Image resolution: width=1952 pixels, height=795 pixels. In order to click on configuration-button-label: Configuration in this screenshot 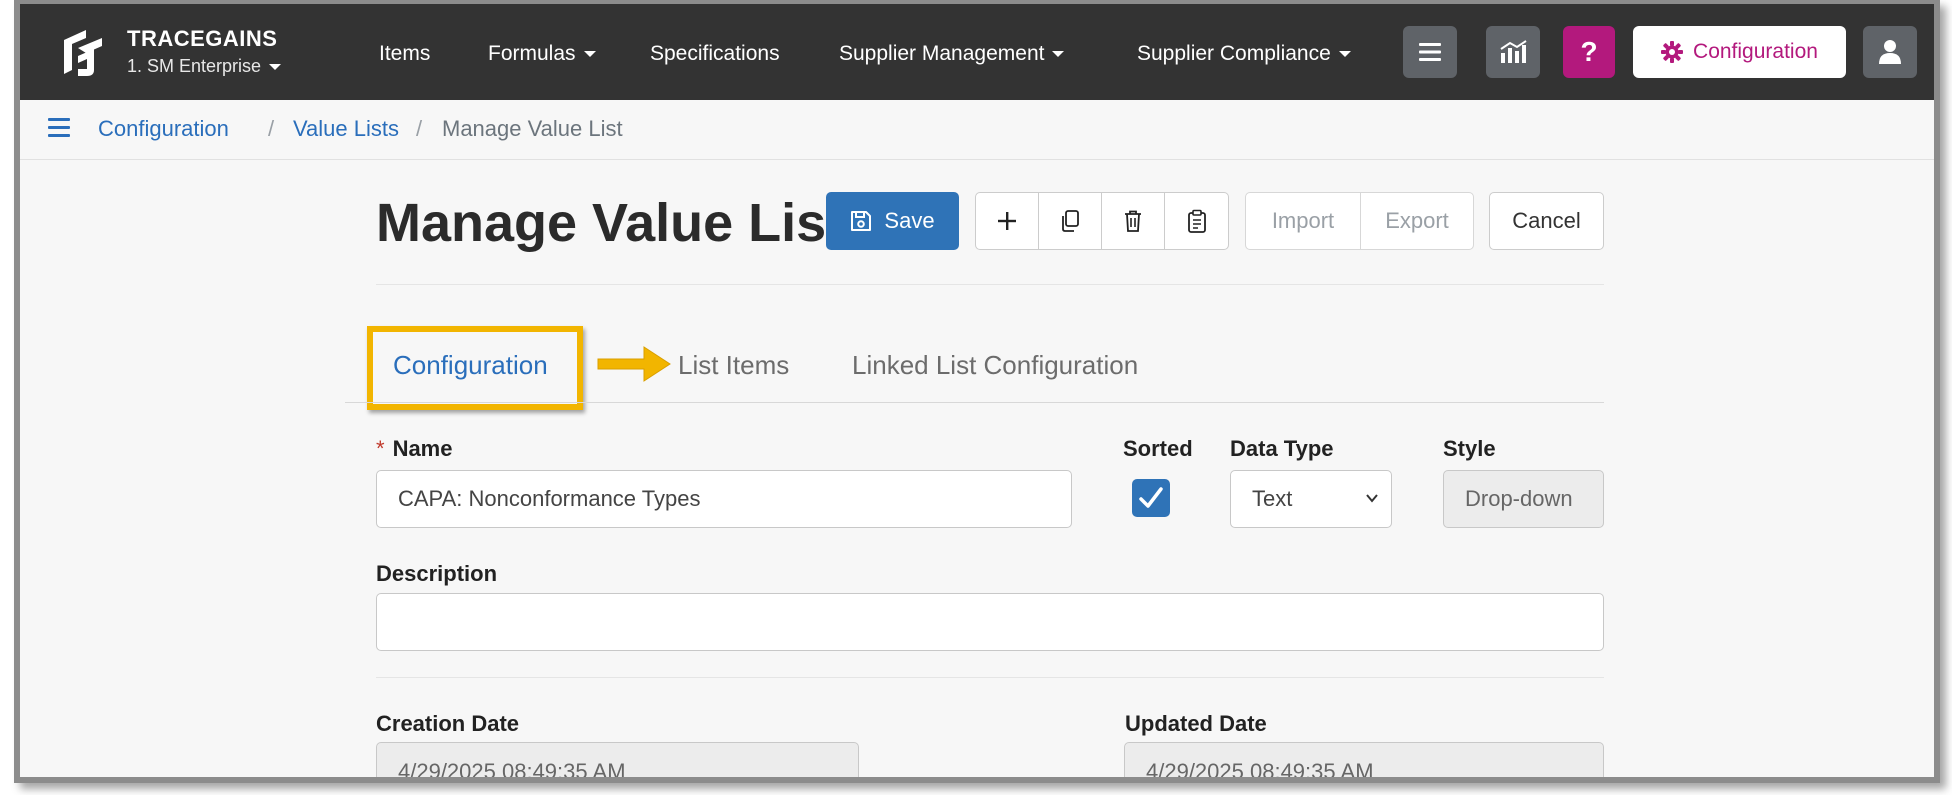, I will do `click(1755, 51)`.